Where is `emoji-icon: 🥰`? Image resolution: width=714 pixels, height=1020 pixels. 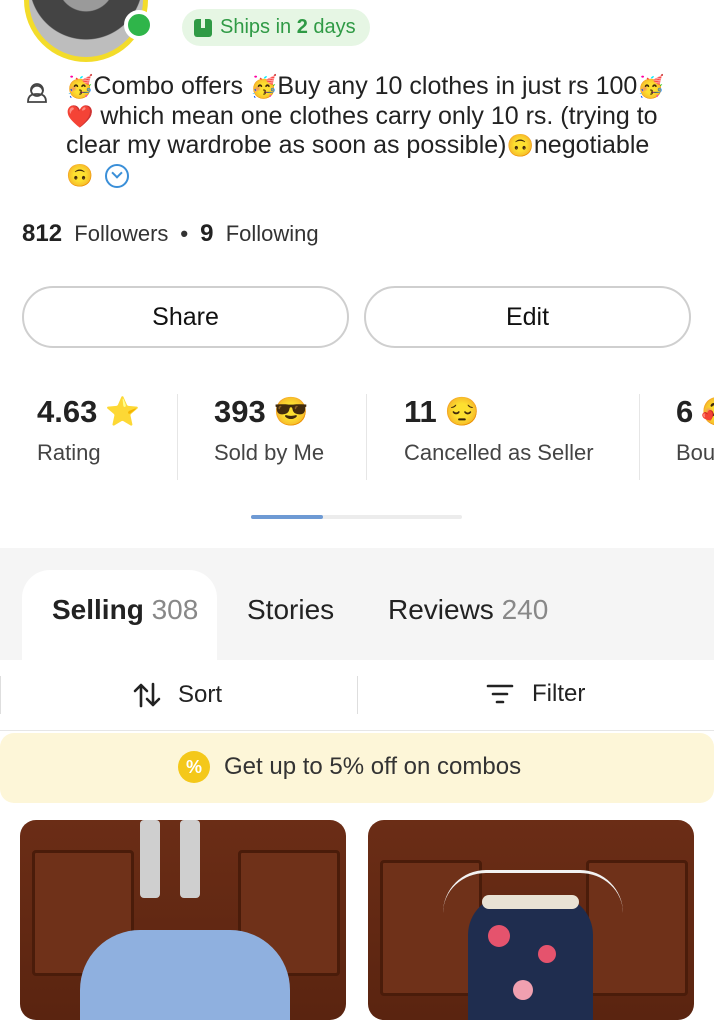
emoji-icon: 🥰 is located at coordinates (707, 412).